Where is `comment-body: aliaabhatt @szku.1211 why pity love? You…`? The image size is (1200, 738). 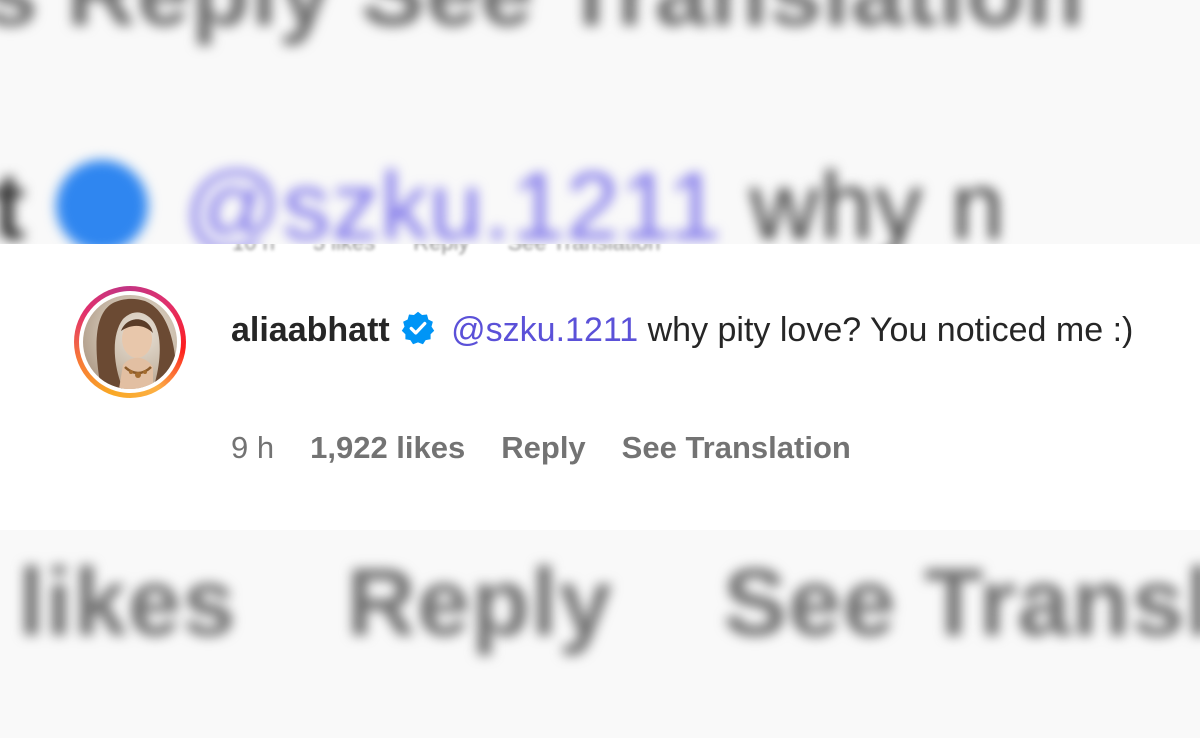
comment-body: aliaabhatt @szku.1211 why pity love? You… is located at coordinates (711, 330).